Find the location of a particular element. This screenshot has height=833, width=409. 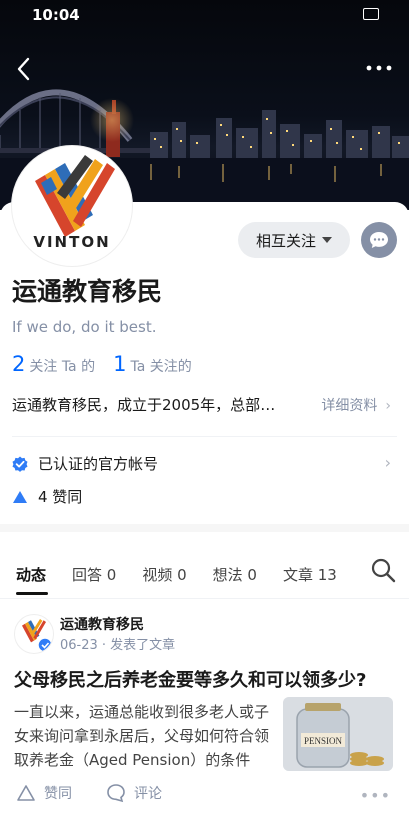

verified-row: 已认证的官方帐号 is located at coordinates (85, 463).